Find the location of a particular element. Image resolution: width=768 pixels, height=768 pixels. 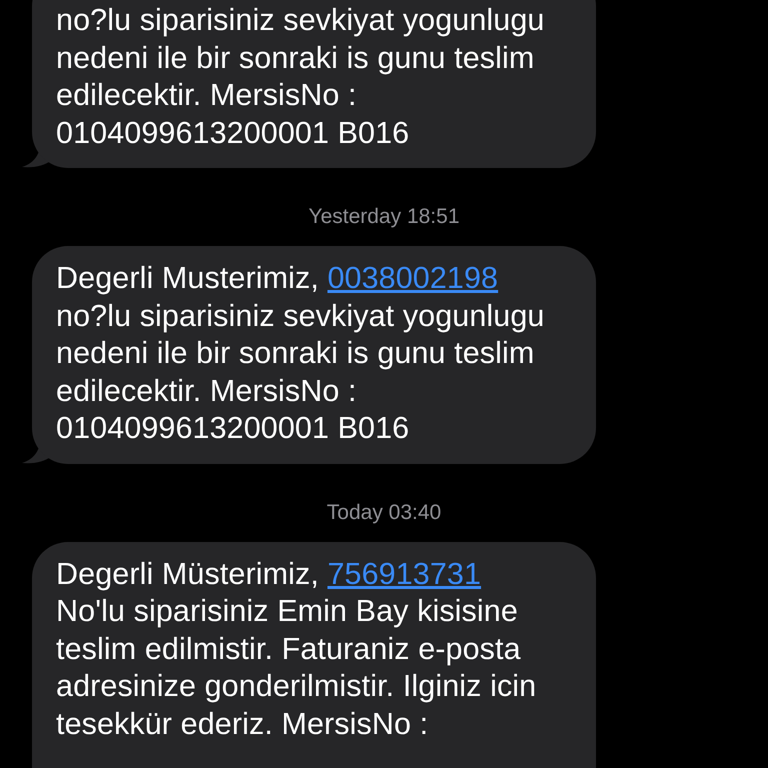

timestamp: Yesterday 18:51 is located at coordinates (384, 216).